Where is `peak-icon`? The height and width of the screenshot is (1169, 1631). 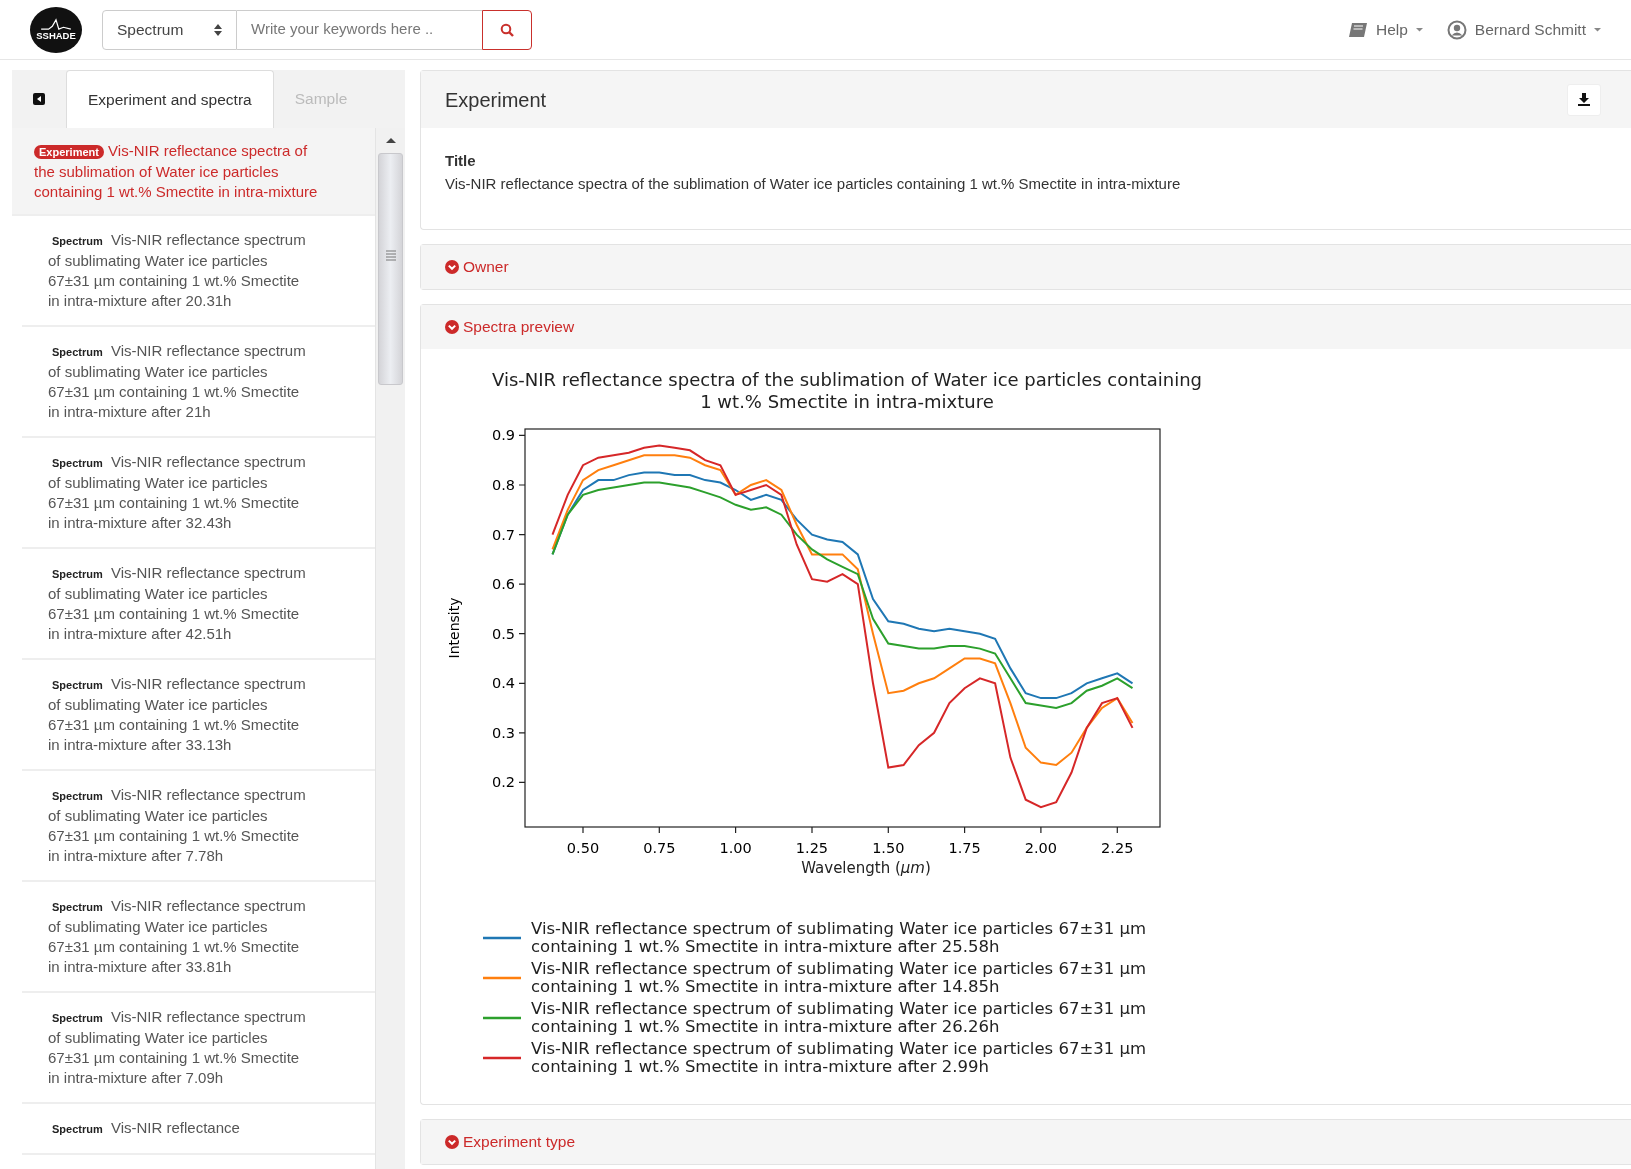
peak-icon is located at coordinates (56, 25).